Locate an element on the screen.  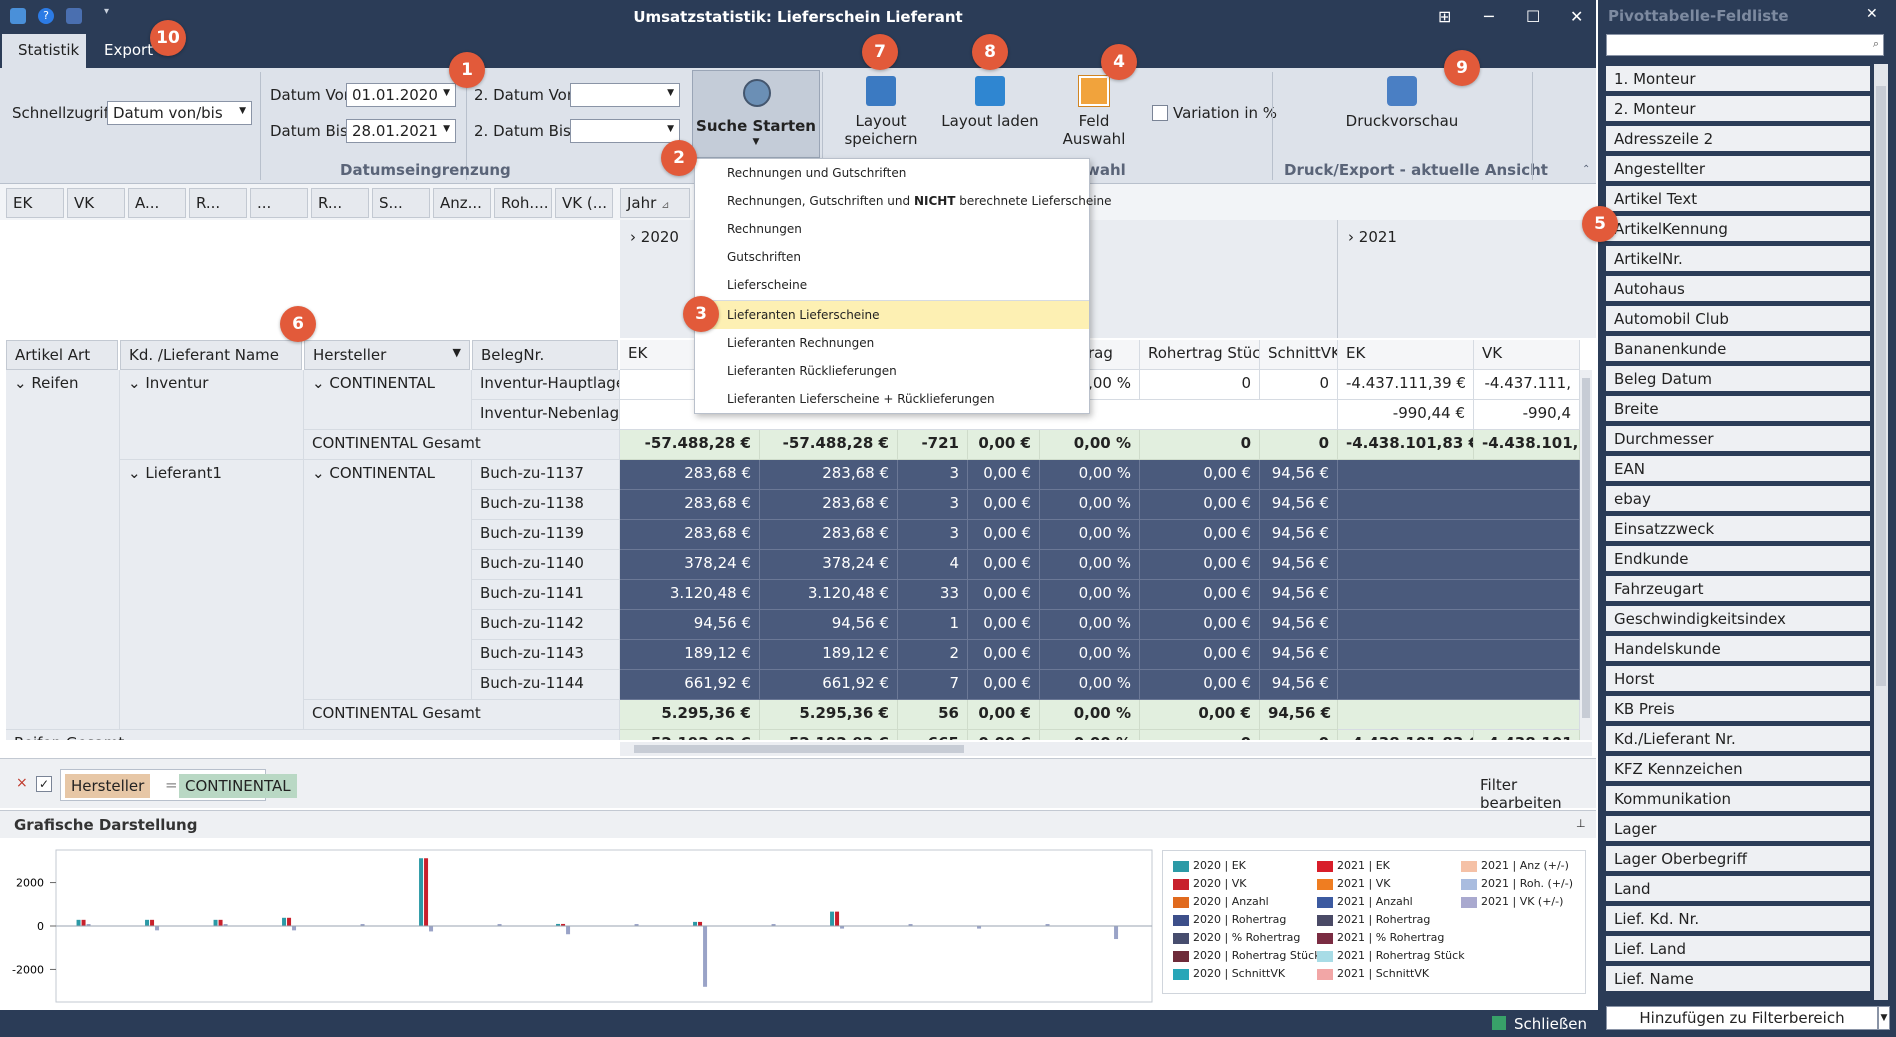
field-list-item: Kommunikation is located at coordinates (1738, 799).